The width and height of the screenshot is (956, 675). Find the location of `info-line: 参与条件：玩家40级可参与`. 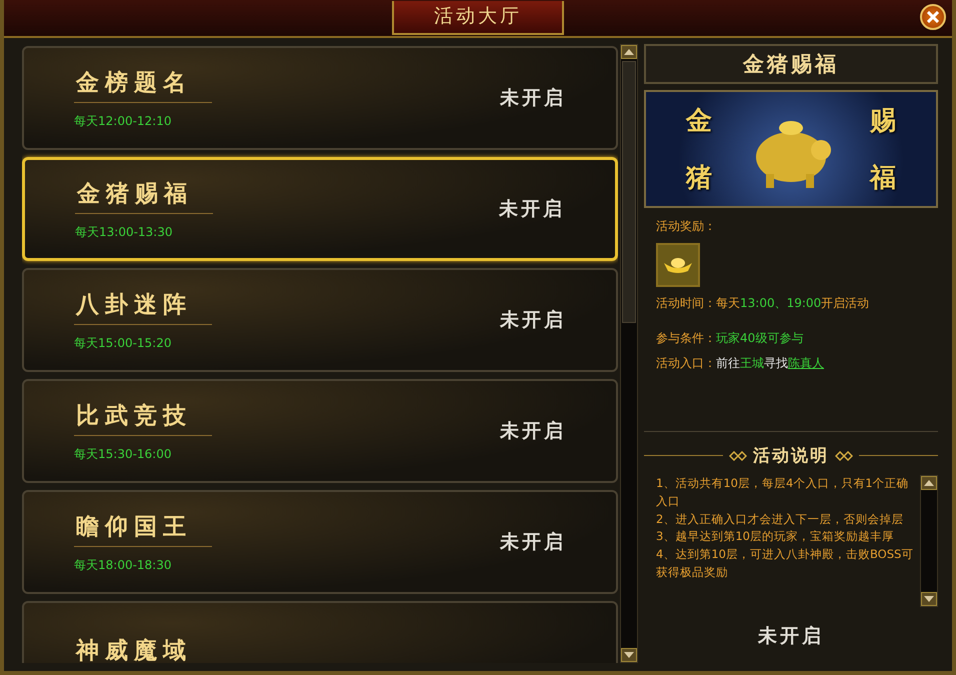

info-line: 参与条件：玩家40级可参与 is located at coordinates (730, 338).